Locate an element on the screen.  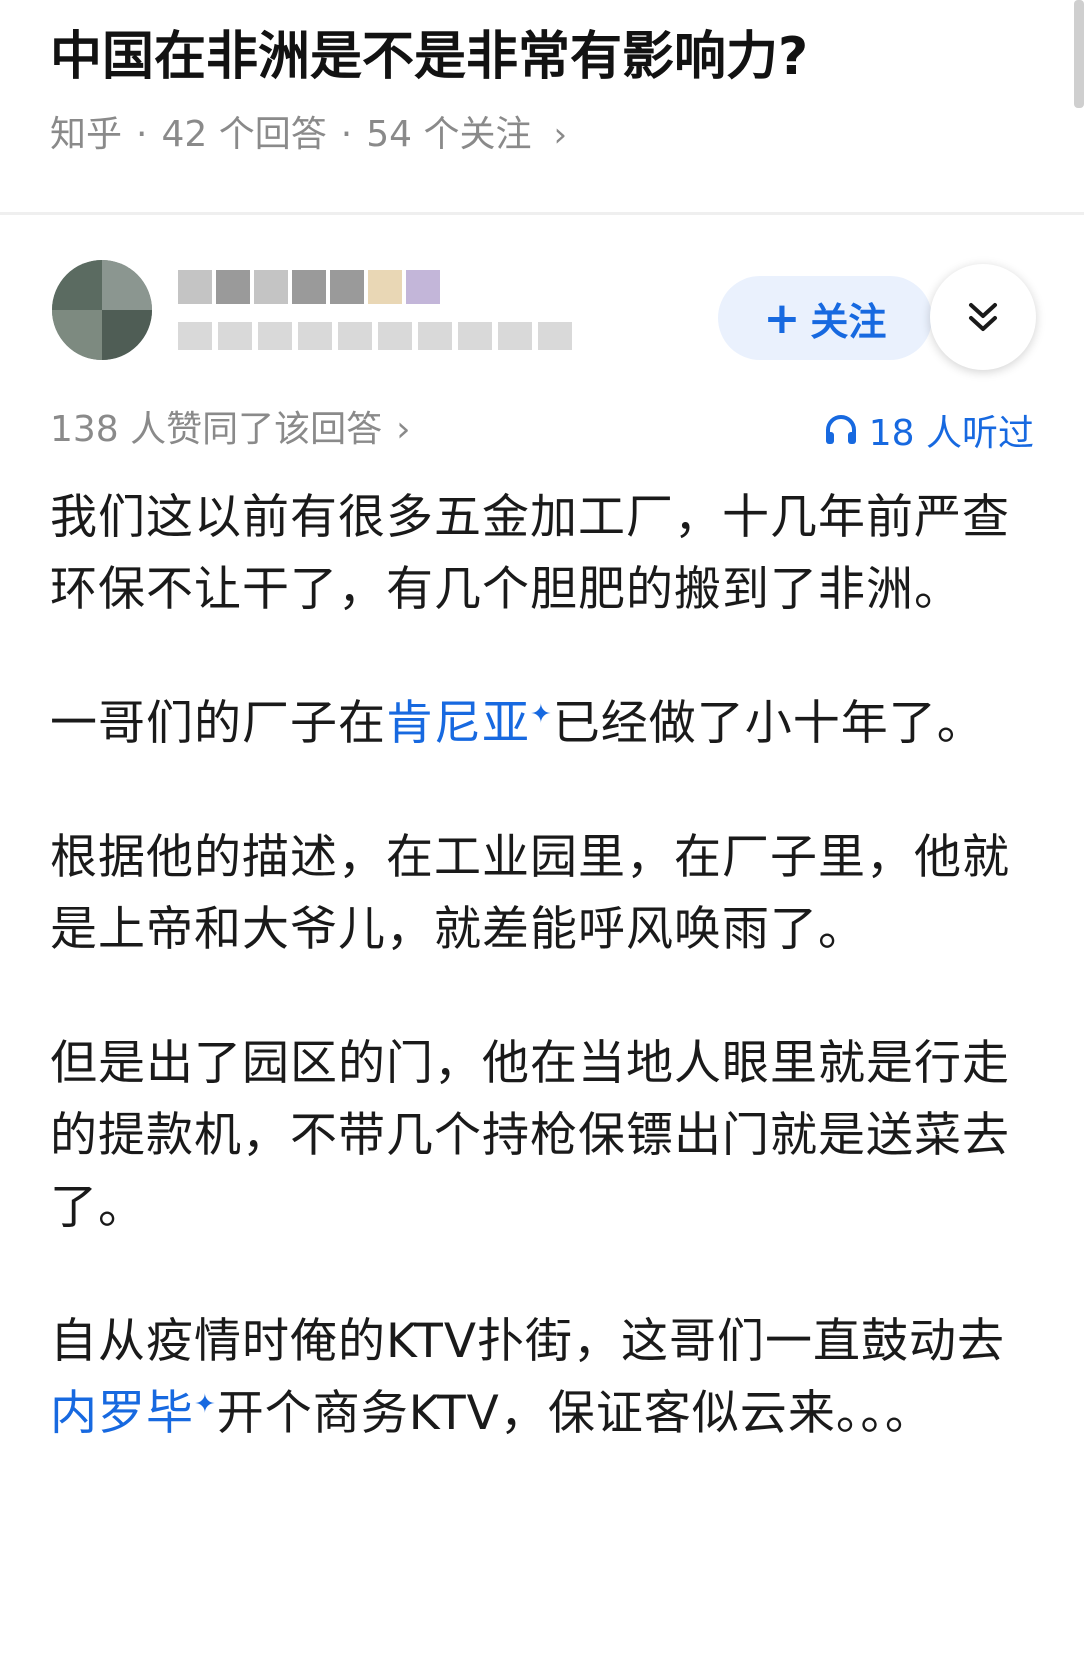
listen-count: 18 人听过 is located at coordinates (928, 430).